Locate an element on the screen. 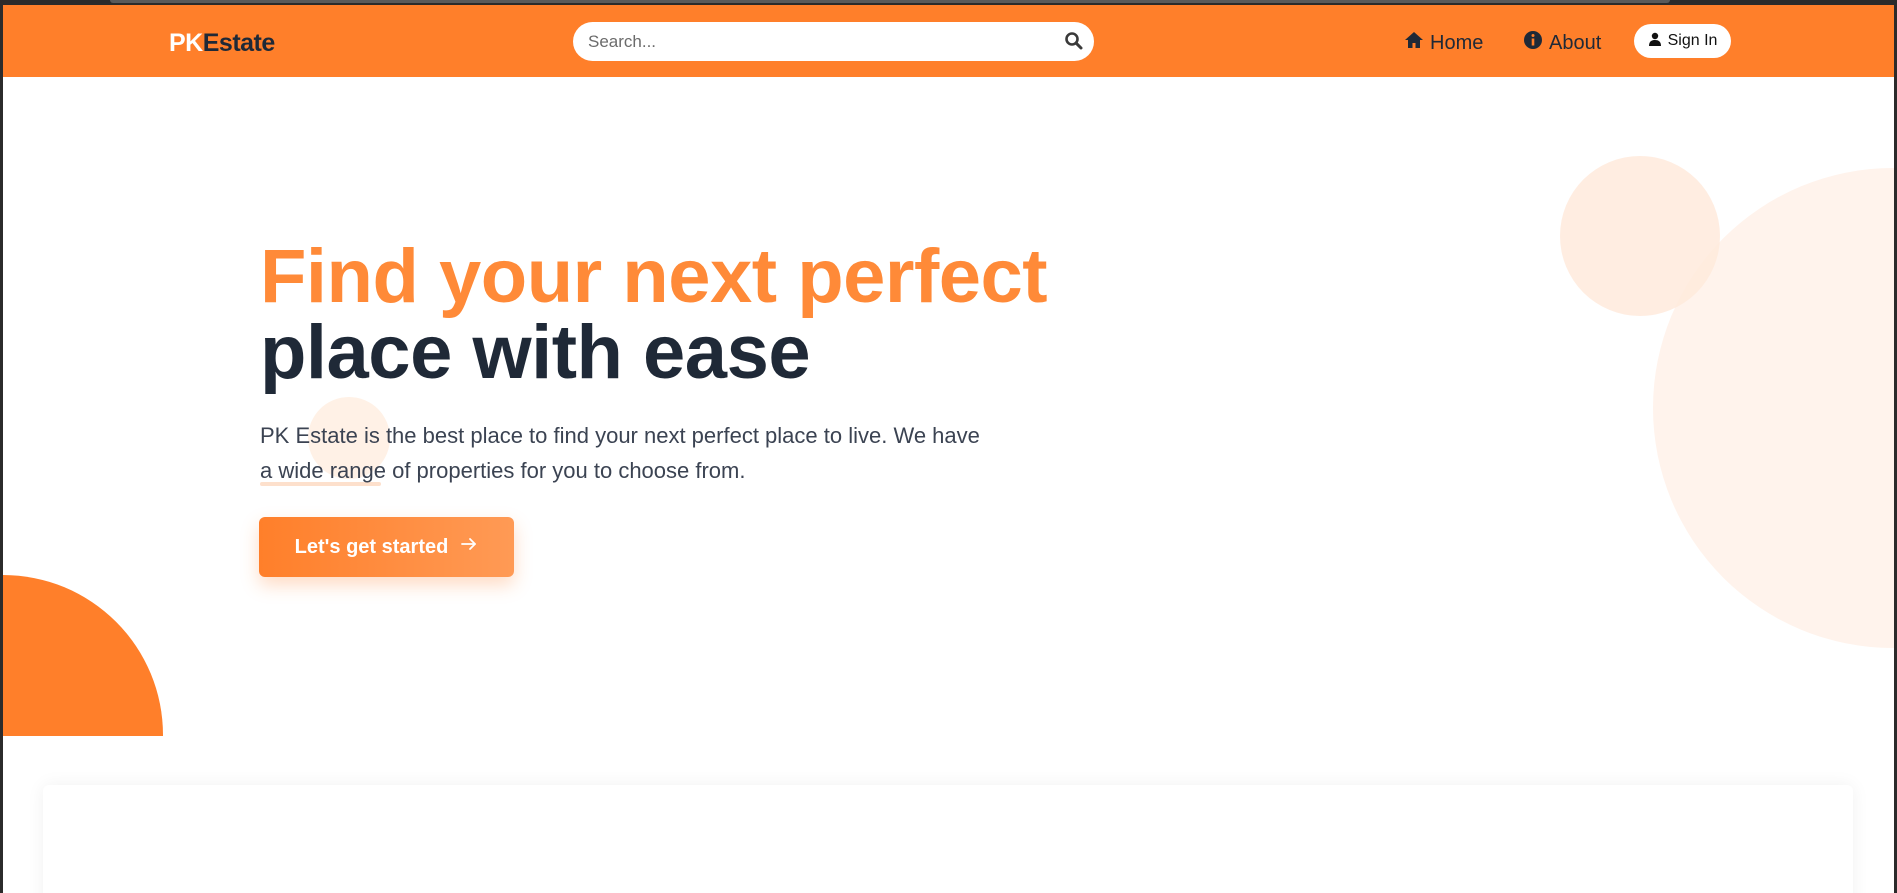 Image resolution: width=1897 pixels, height=893 pixels. info-icon is located at coordinates (1533, 43).